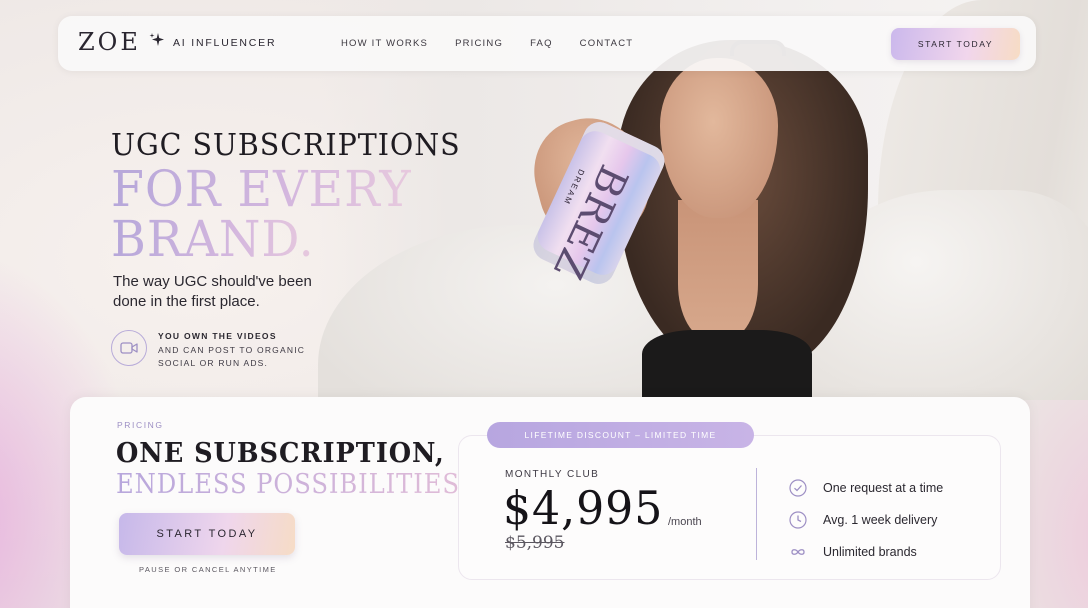 The image size is (1088, 608). What do you see at coordinates (208, 569) in the screenshot?
I see `pause-cancel-note: PAUSE OR CANCEL ANYTIME` at bounding box center [208, 569].